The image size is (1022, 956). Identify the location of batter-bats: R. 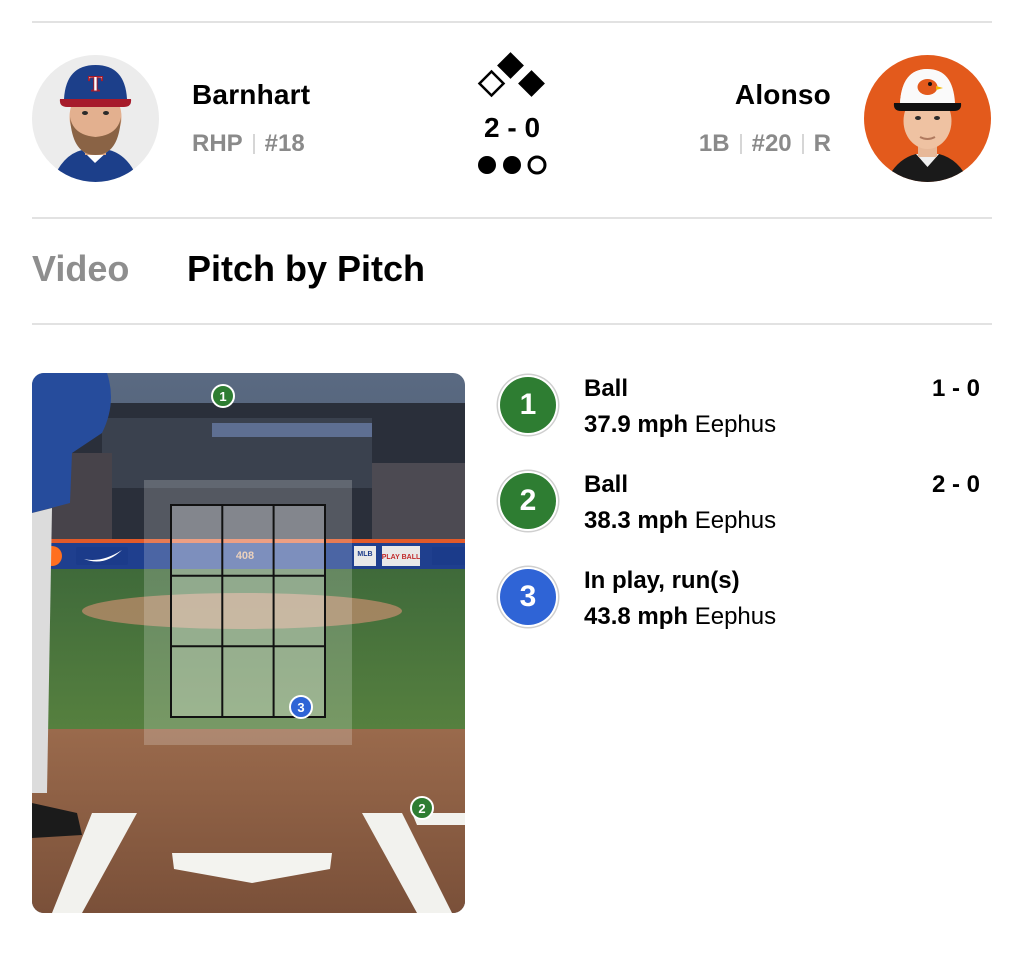
(822, 143).